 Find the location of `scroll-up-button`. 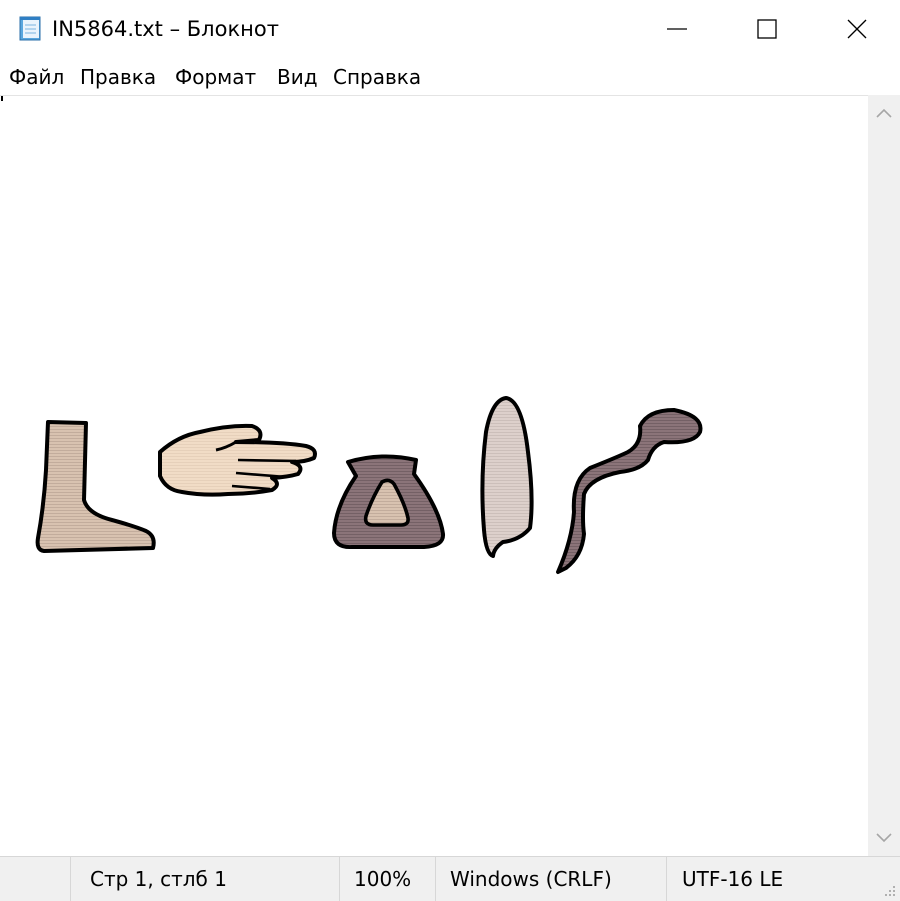

scroll-up-button is located at coordinates (884, 113).